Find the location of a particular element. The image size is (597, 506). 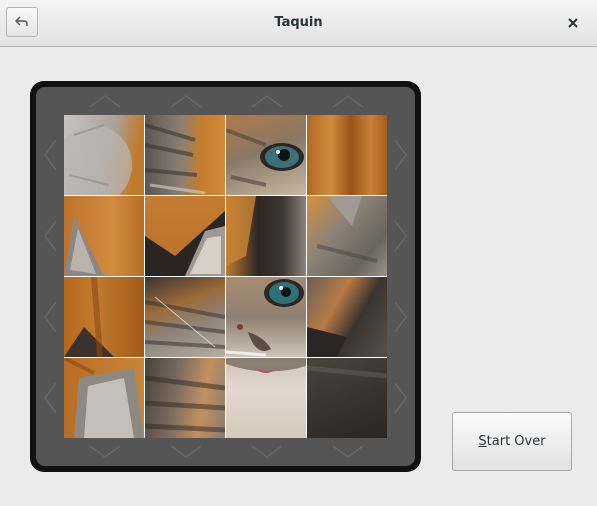

close-icon is located at coordinates (573, 23).